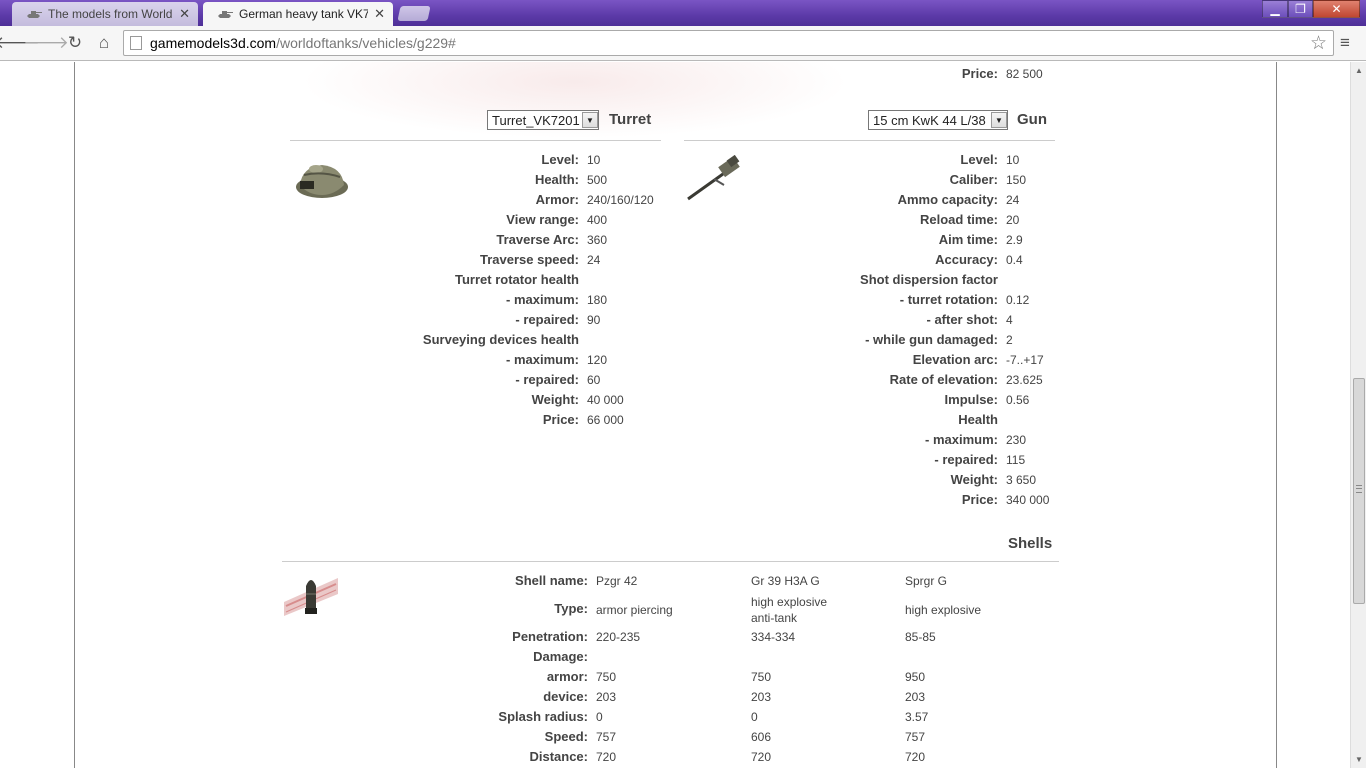 The image size is (1366, 768). I want to click on maximize-window-button: ❐, so click(1300, 9).